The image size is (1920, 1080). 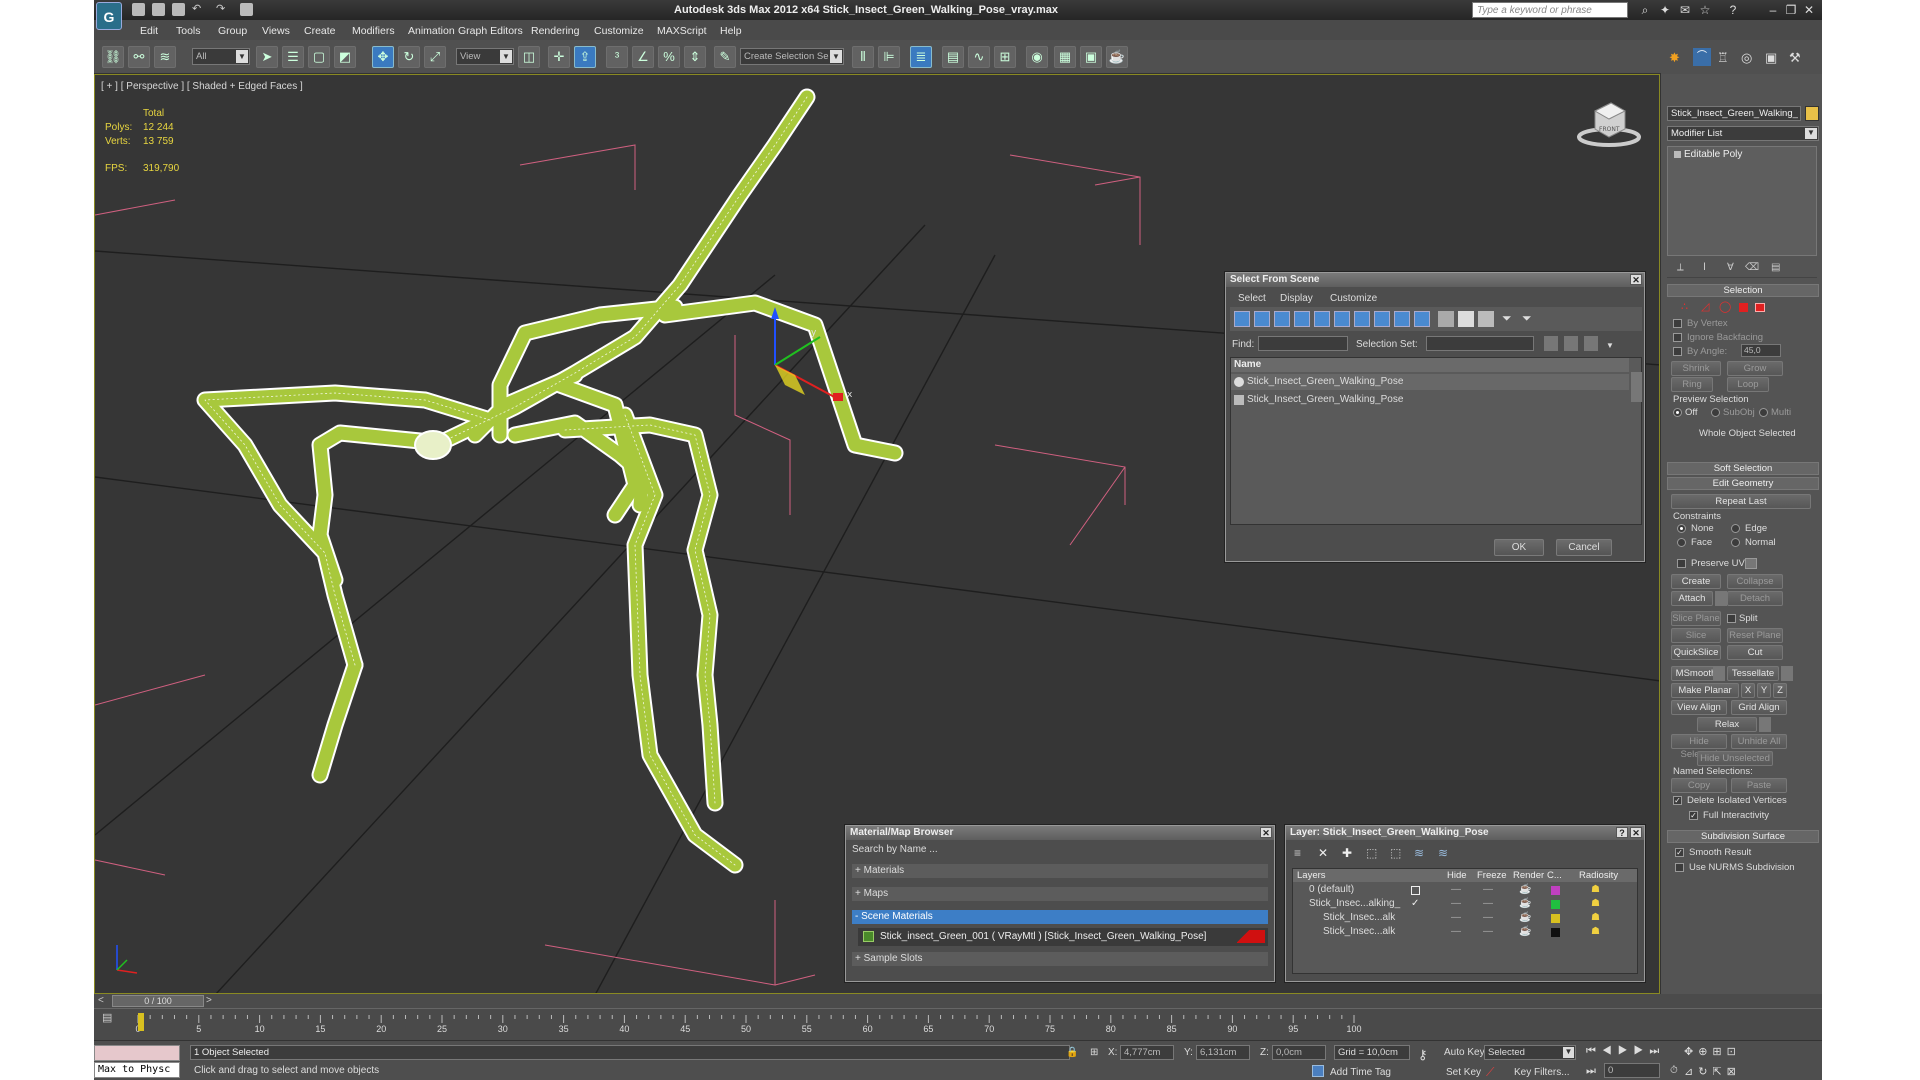 What do you see at coordinates (1415, 903) in the screenshot?
I see `current-layer-check-icon: ✓` at bounding box center [1415, 903].